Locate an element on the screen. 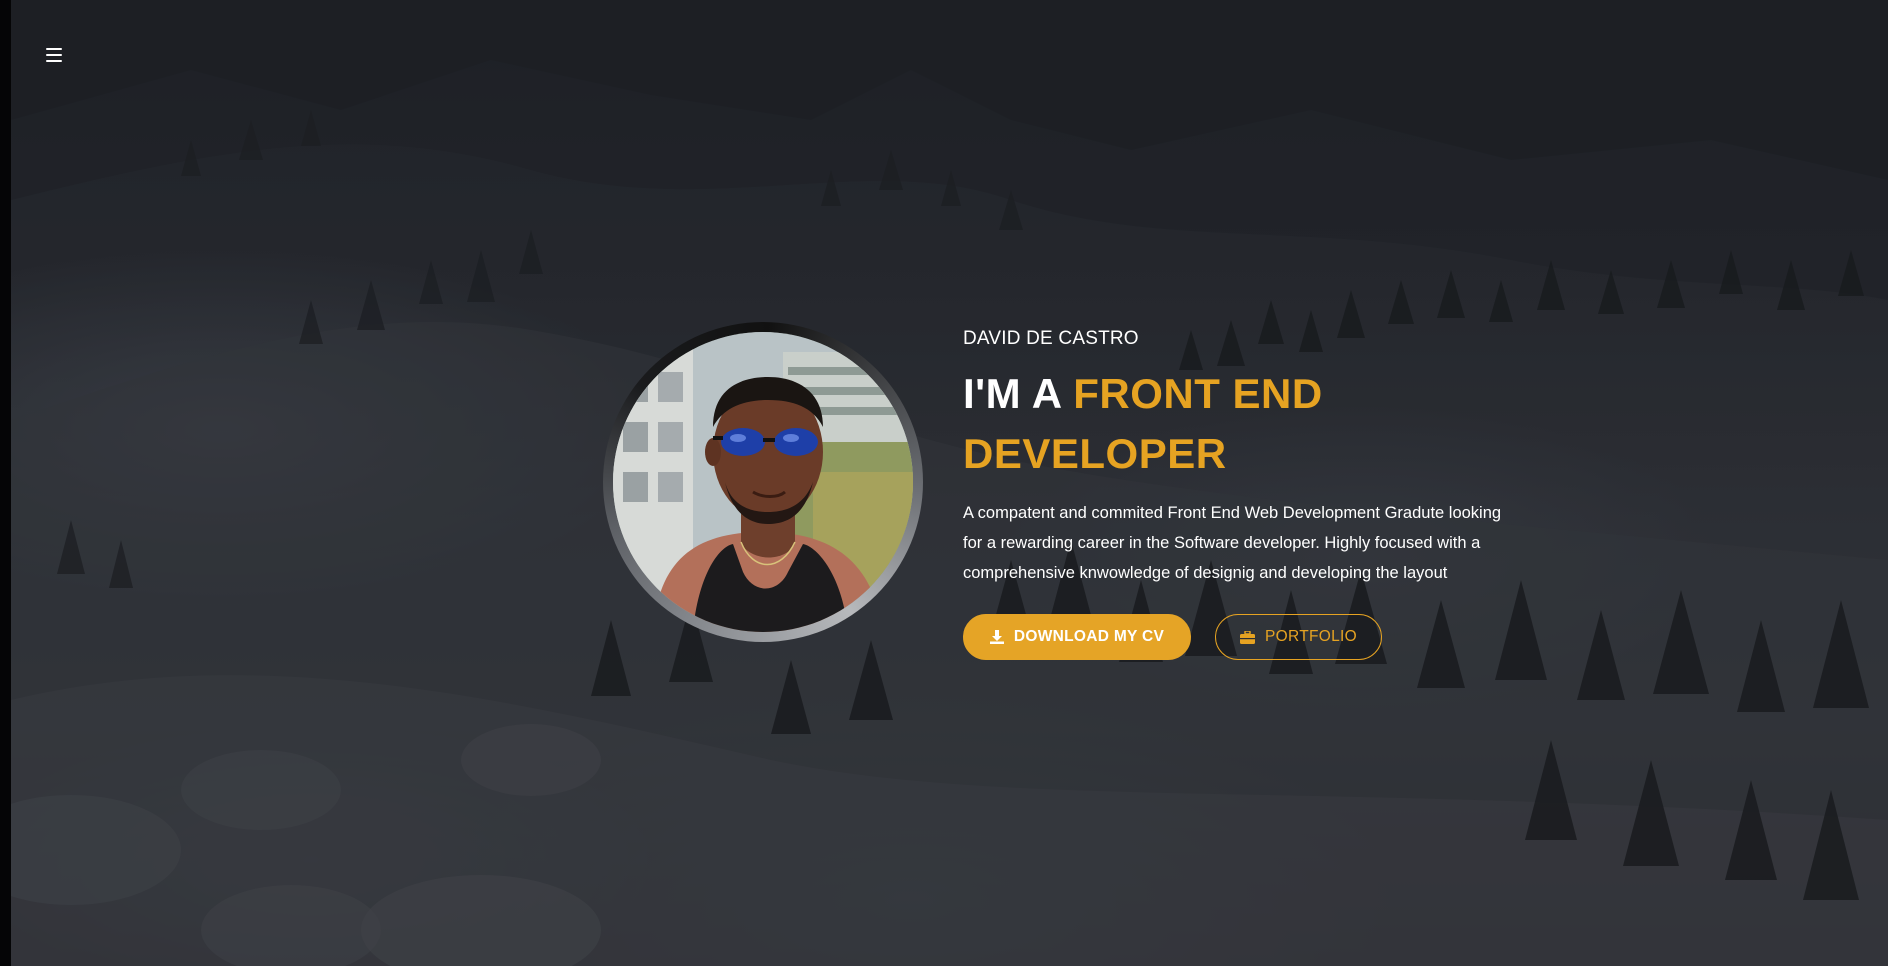  hamburger-menu-icon is located at coordinates (55, 56).